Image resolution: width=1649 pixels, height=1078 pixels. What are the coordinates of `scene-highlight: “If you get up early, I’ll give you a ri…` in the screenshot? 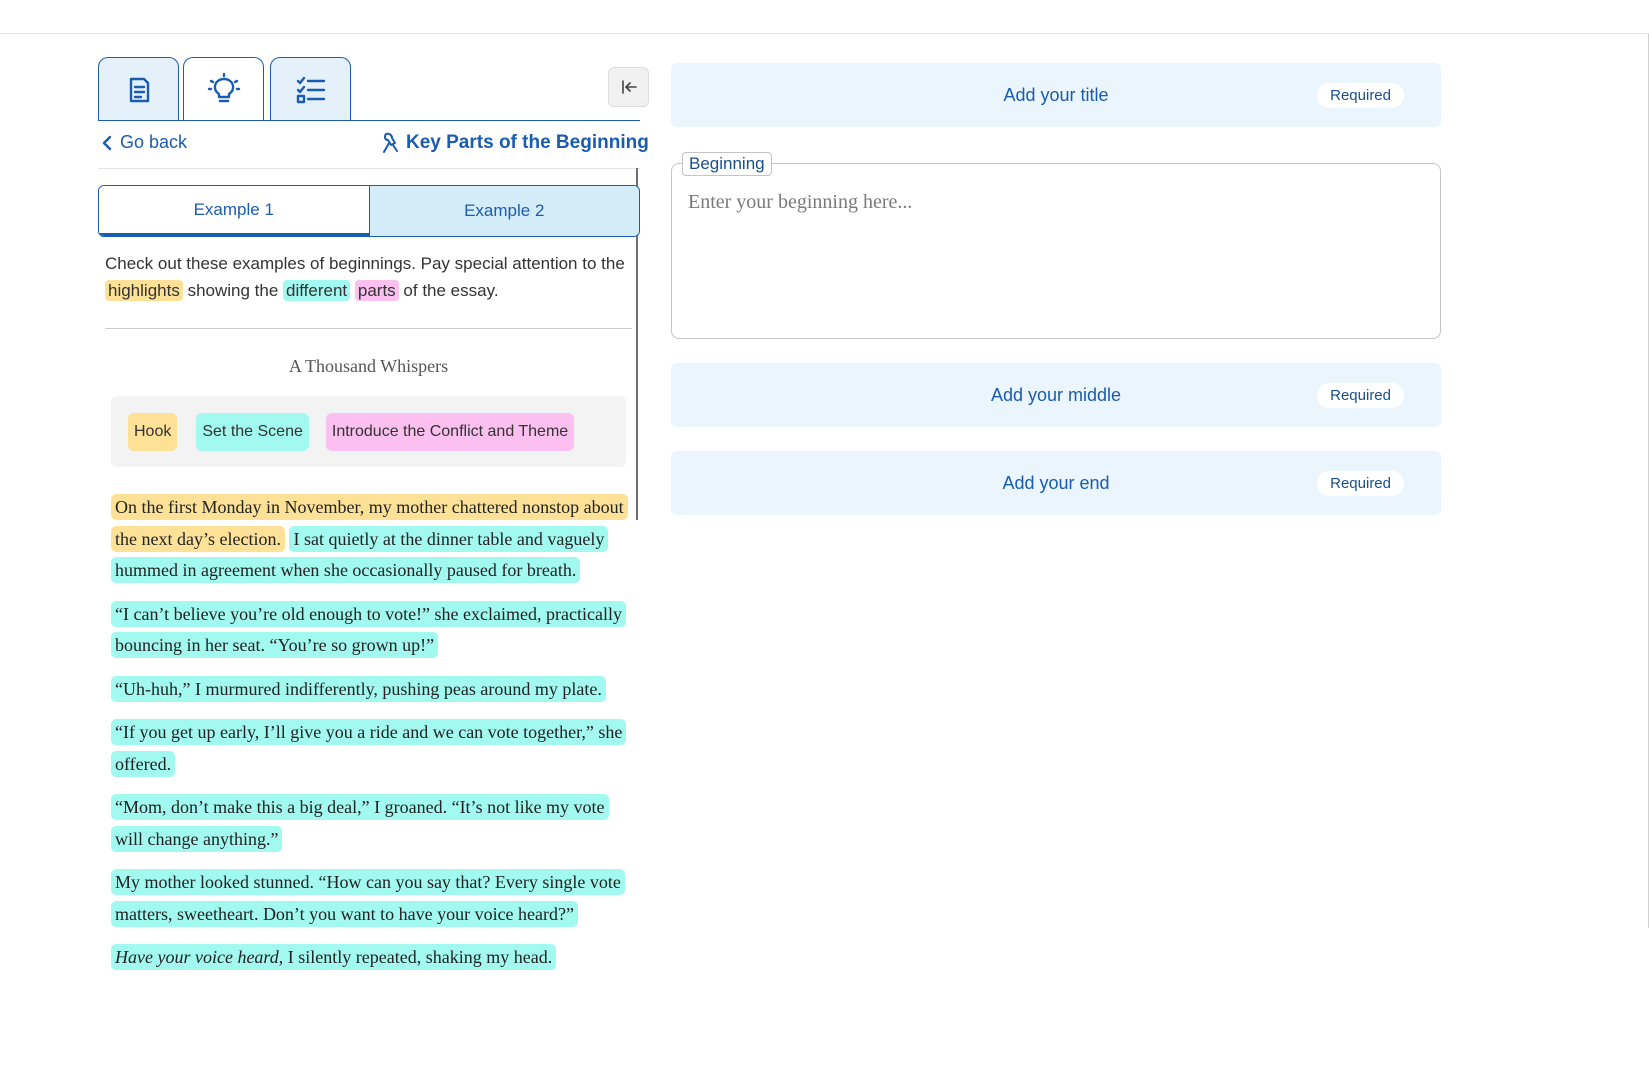 It's located at (369, 748).